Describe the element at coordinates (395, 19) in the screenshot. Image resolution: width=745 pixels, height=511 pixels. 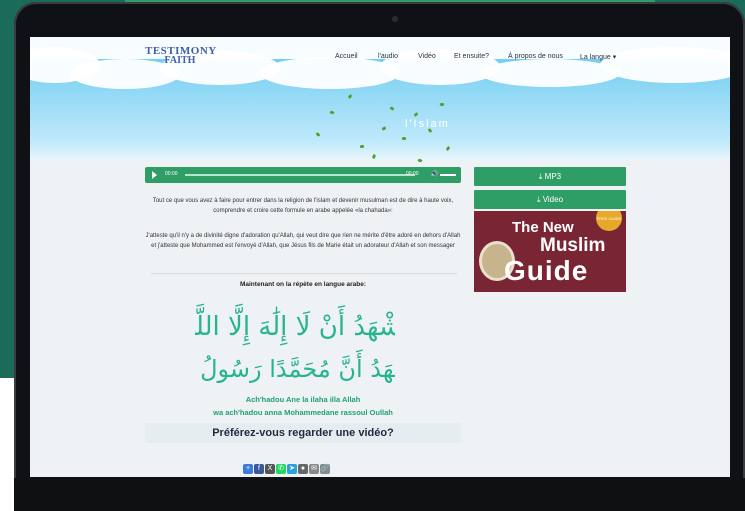
I see `camera-icon` at that location.